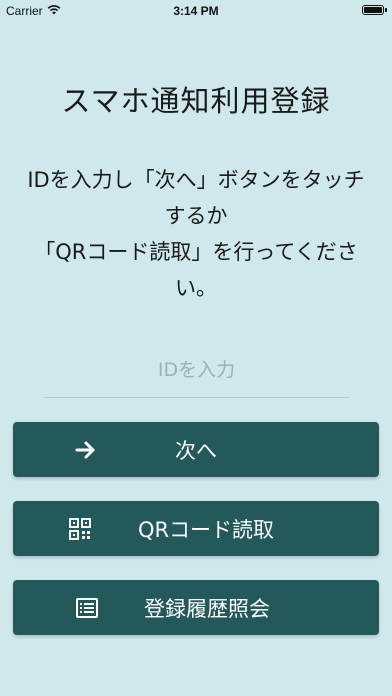 The height and width of the screenshot is (696, 392). I want to click on instructions-line: 「QRコード読取」を行ってくださ, so click(196, 252).